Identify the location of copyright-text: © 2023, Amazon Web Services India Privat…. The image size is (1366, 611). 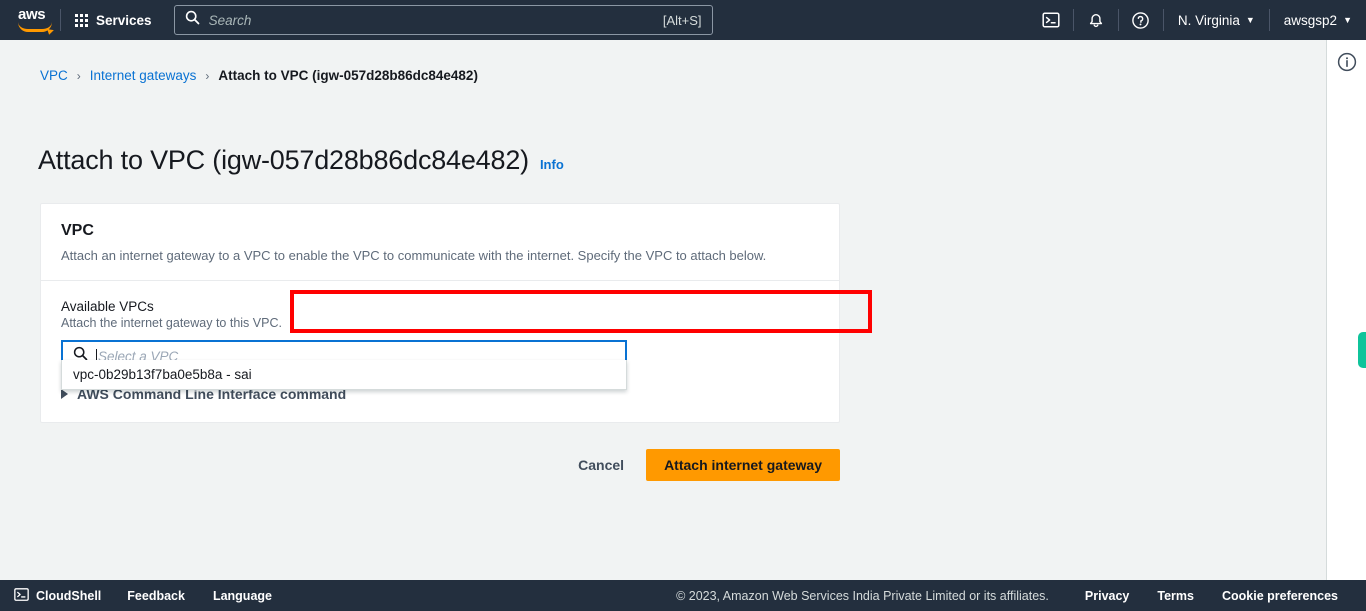
(862, 595).